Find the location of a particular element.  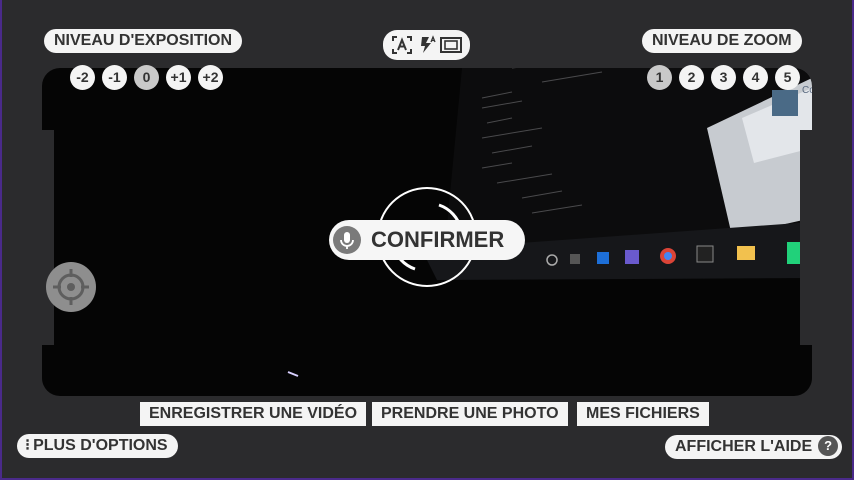

aspect-ratio-icon is located at coordinates (451, 45).